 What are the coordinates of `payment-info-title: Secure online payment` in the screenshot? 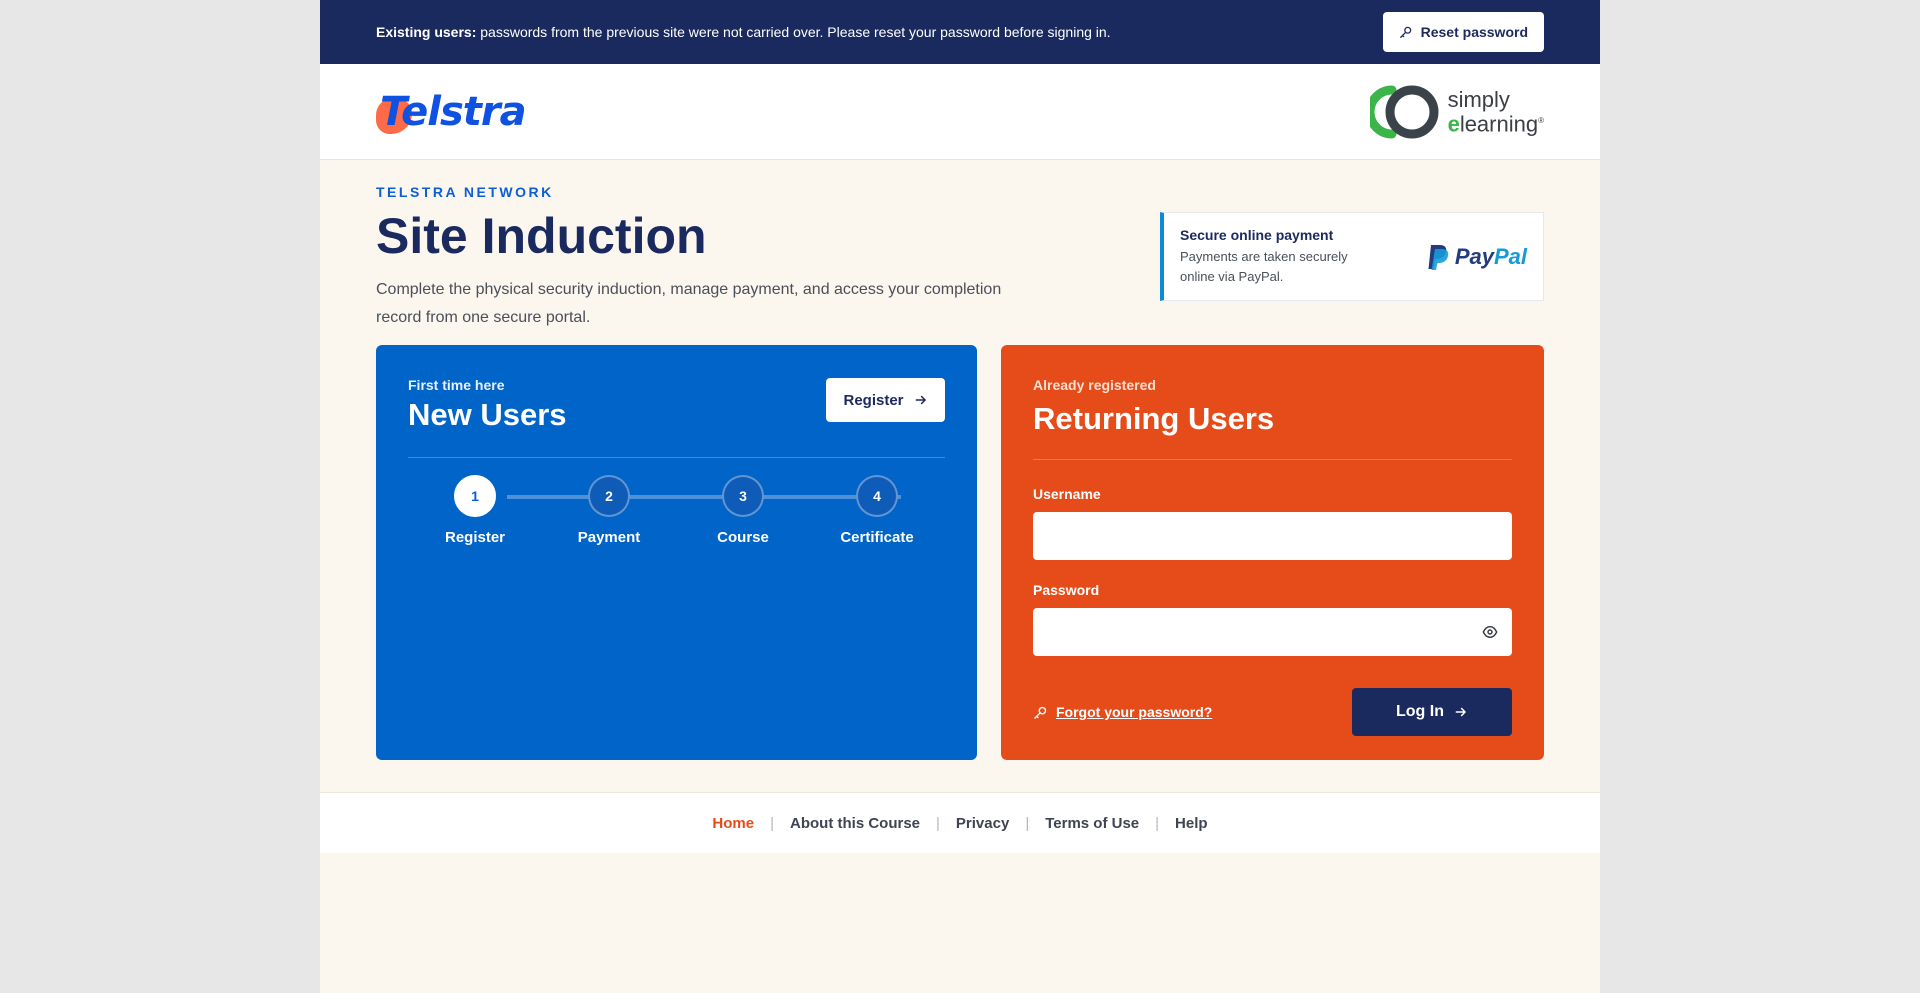 It's located at (1257, 234).